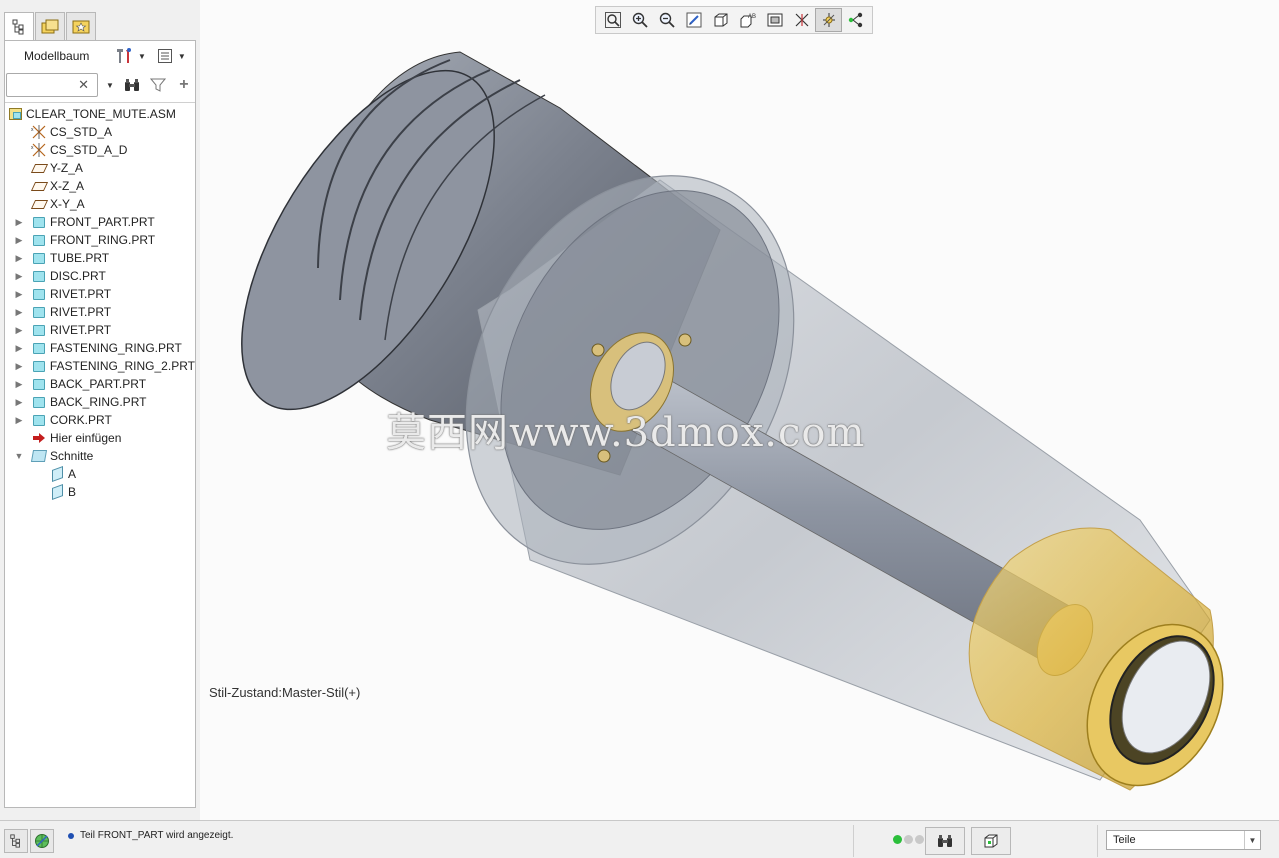 The width and height of the screenshot is (1279, 858). What do you see at coordinates (100, 186) in the screenshot?
I see `tree-item: X-Z_A` at bounding box center [100, 186].